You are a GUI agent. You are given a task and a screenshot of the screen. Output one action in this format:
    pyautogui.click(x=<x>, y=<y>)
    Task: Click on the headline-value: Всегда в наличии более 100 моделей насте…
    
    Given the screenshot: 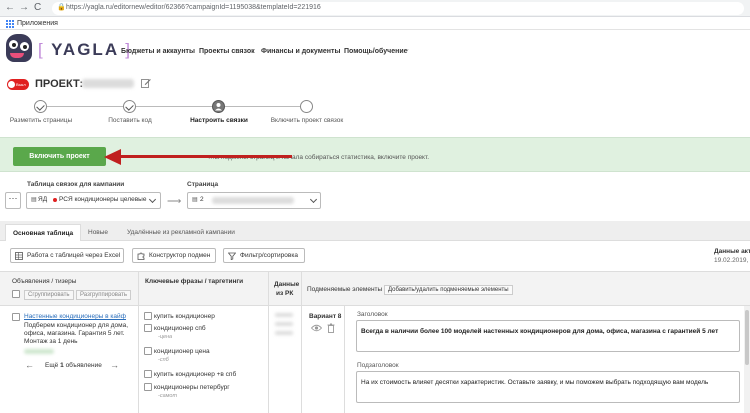 What is the action you would take?
    pyautogui.click(x=540, y=331)
    